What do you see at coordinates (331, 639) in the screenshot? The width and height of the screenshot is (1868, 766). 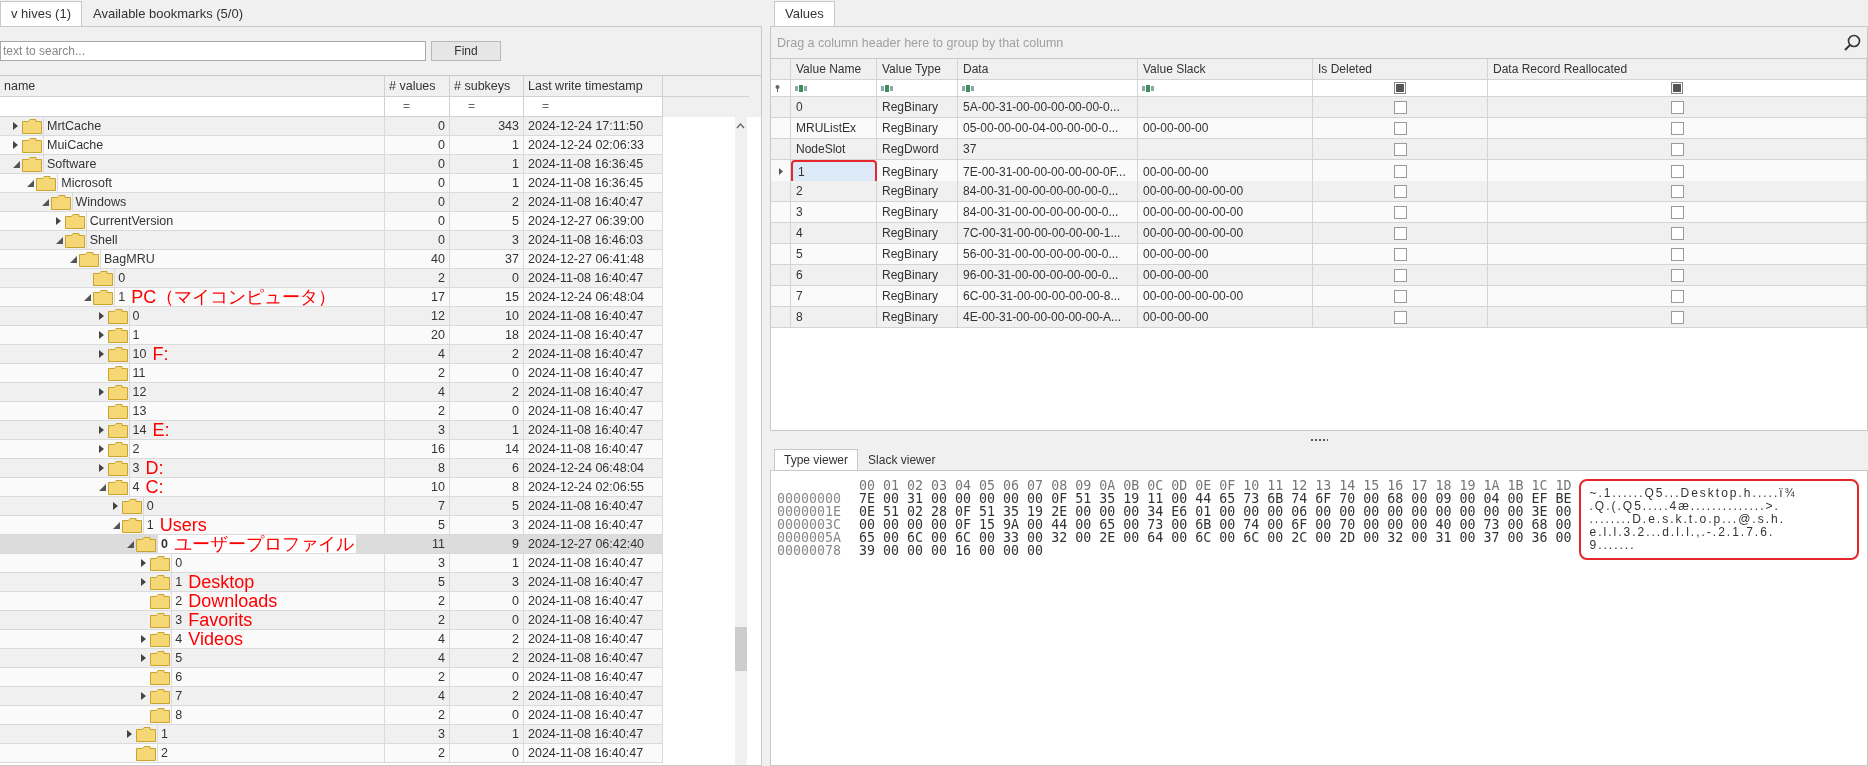 I see `tree-row: 4 Videos 4 2 2024-11-08 16:40:47` at bounding box center [331, 639].